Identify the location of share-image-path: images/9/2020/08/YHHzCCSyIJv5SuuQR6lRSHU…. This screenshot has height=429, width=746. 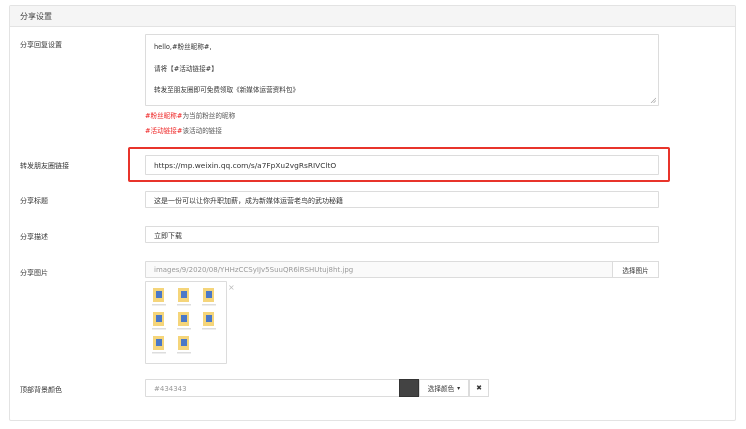
(254, 270).